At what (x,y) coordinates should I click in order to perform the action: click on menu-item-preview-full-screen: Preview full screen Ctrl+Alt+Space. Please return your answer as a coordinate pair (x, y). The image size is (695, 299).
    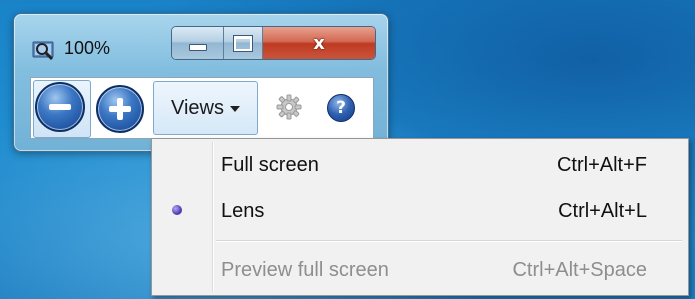
    Looking at the image, I should click on (420, 270).